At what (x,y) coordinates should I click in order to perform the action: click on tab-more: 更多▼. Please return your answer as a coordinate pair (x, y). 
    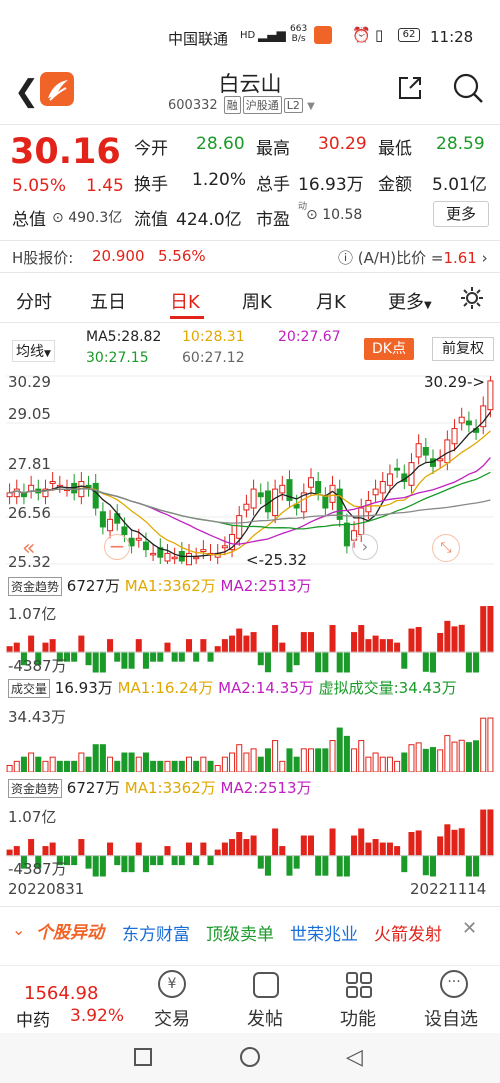
    Looking at the image, I should click on (410, 301).